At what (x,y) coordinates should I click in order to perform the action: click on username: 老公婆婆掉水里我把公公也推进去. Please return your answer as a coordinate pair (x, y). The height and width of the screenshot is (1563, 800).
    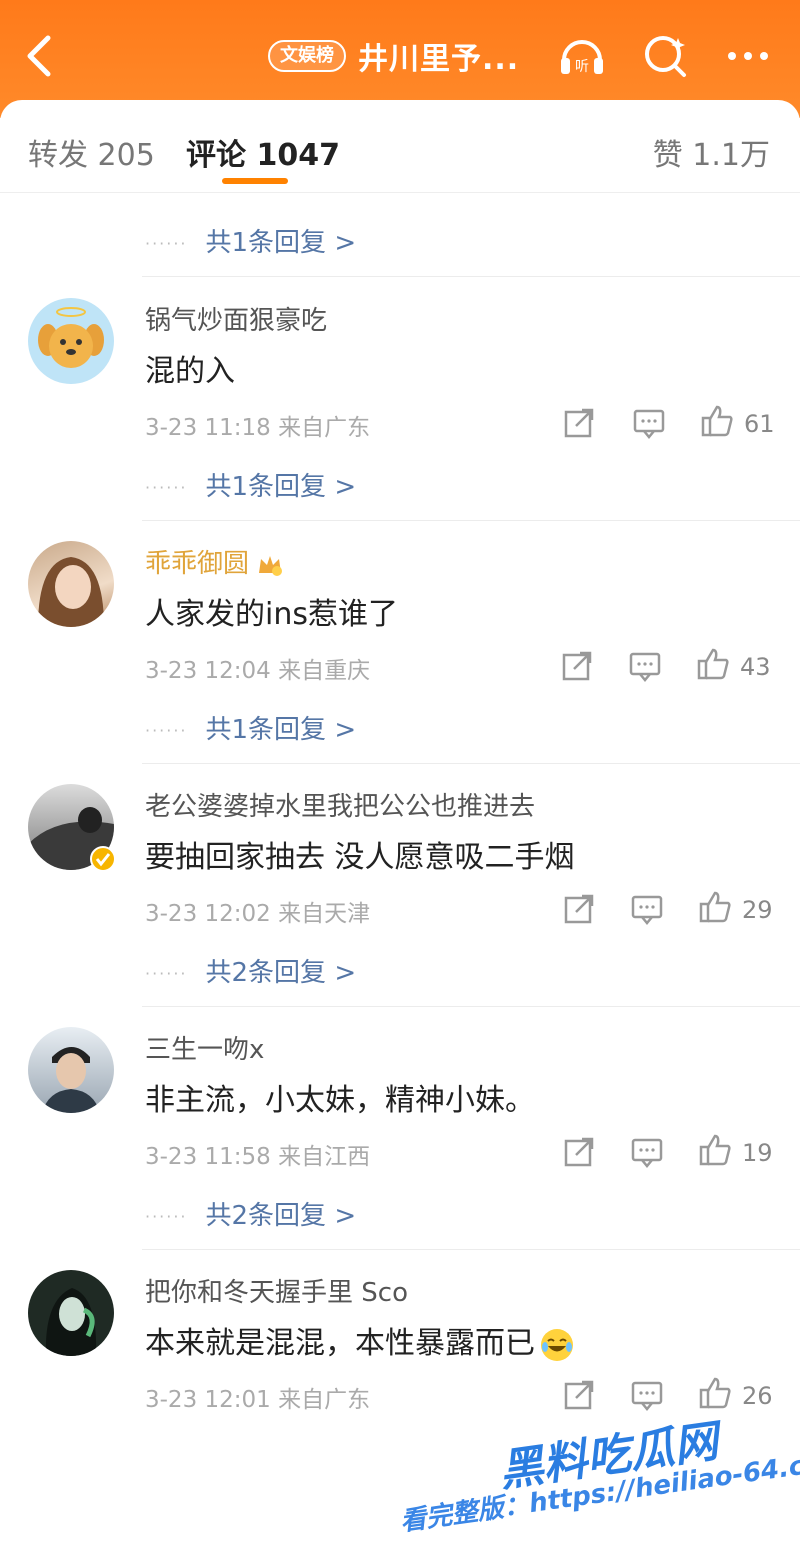
    Looking at the image, I should click on (340, 804).